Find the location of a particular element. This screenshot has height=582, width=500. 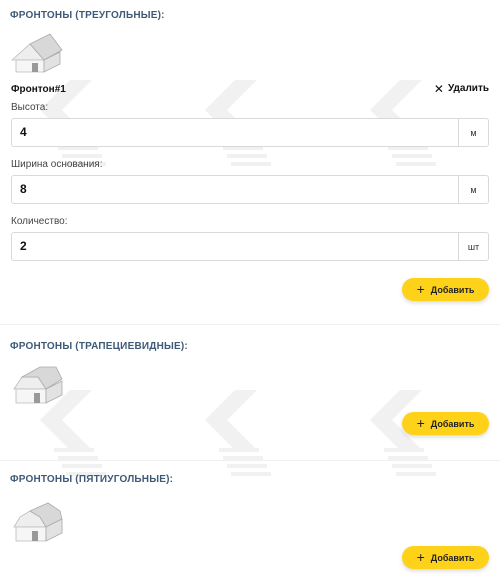

quantity-label: Количество: is located at coordinates (39, 221).